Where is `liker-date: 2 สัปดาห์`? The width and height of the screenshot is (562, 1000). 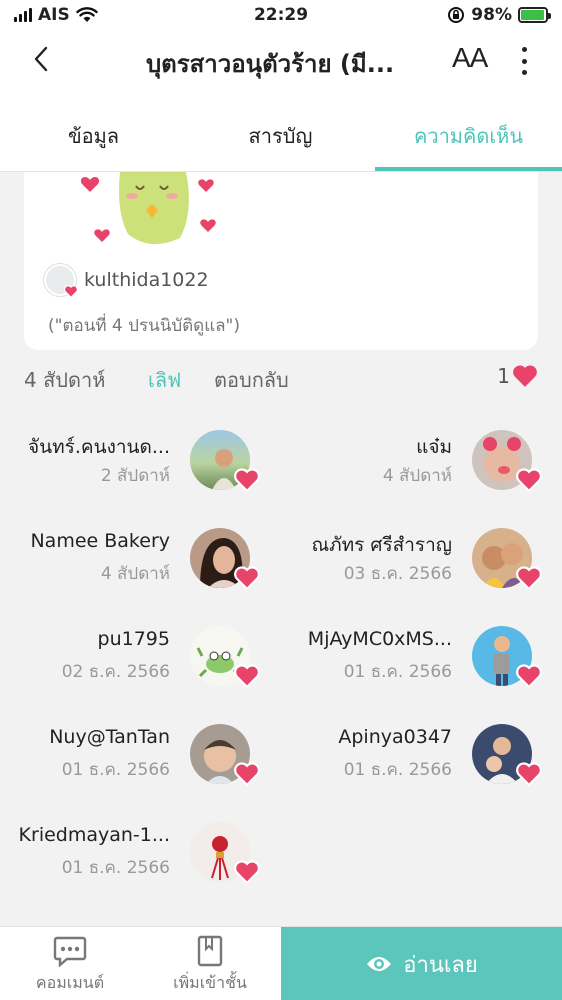 liker-date: 2 สัปดาห์ is located at coordinates (135, 476).